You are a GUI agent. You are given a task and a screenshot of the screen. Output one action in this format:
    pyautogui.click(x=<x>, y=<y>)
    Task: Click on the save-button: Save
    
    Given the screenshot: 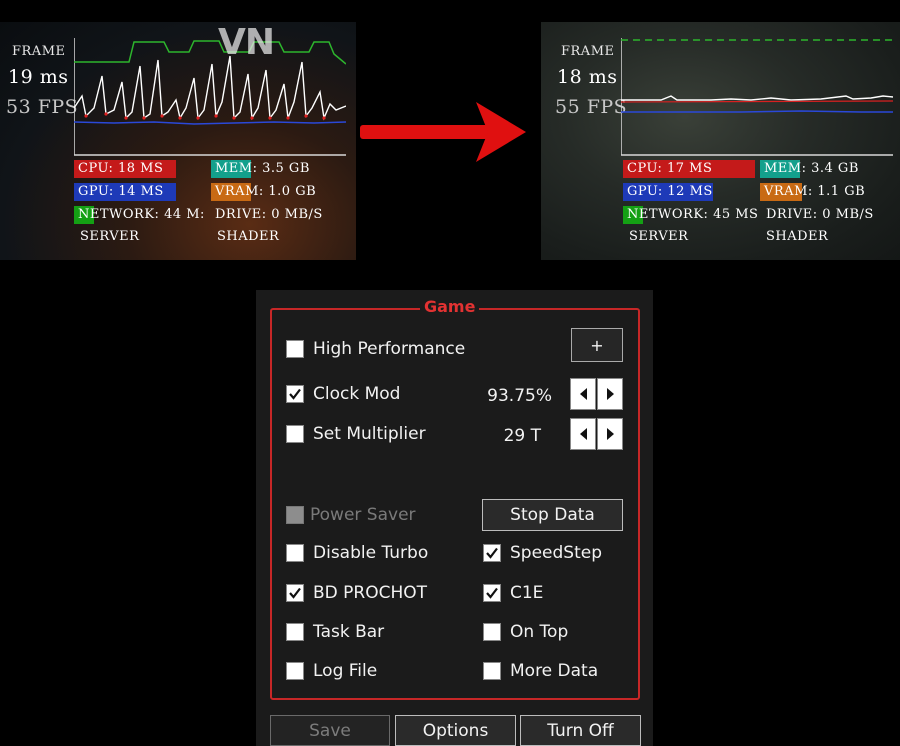 What is the action you would take?
    pyautogui.click(x=330, y=730)
    